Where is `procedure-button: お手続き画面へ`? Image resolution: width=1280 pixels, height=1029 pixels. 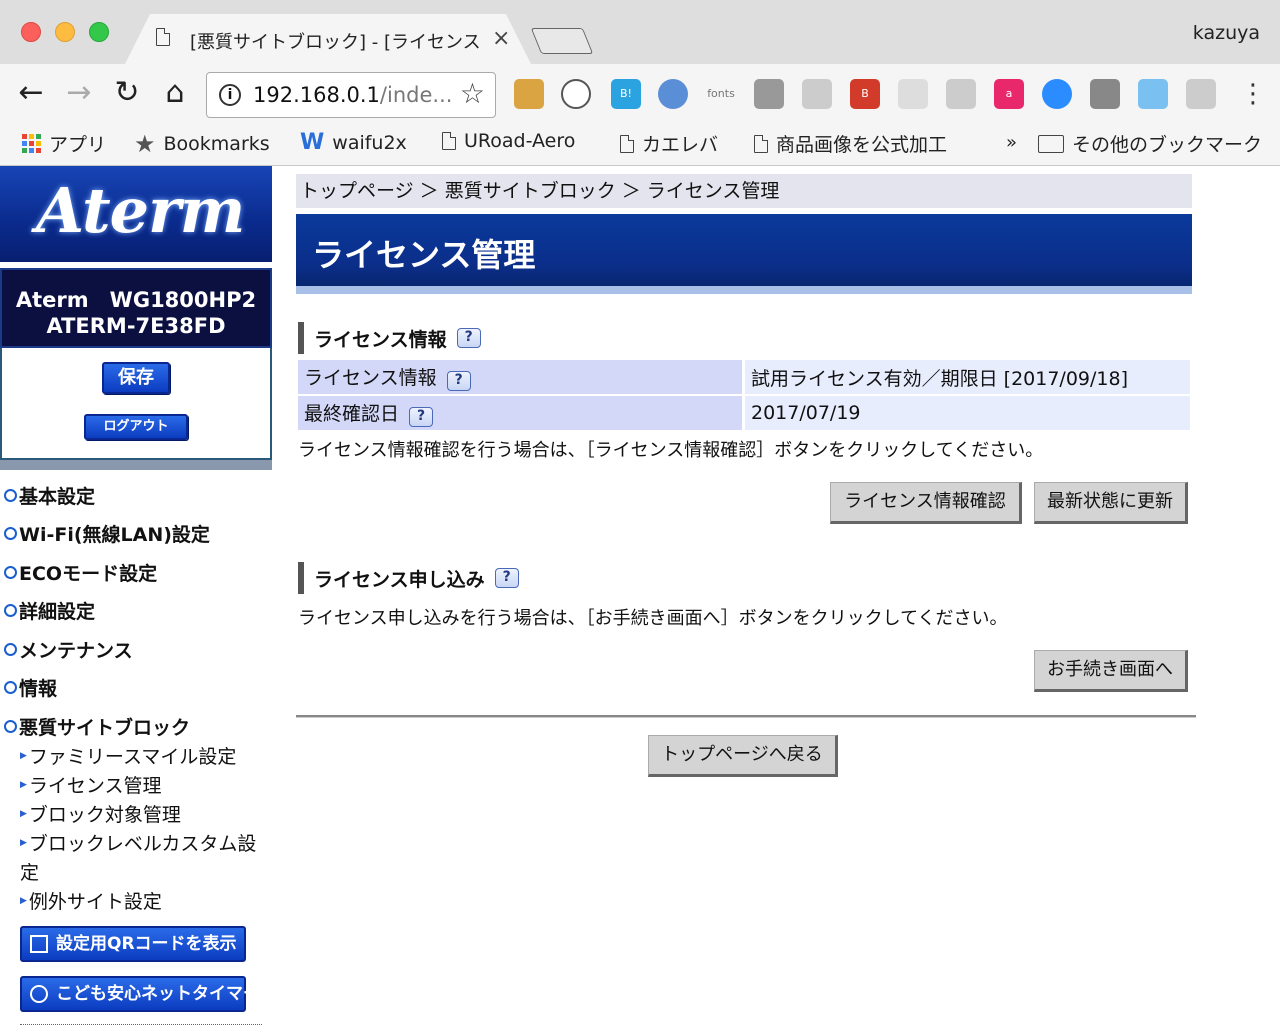 procedure-button: お手続き画面へ is located at coordinates (1111, 671).